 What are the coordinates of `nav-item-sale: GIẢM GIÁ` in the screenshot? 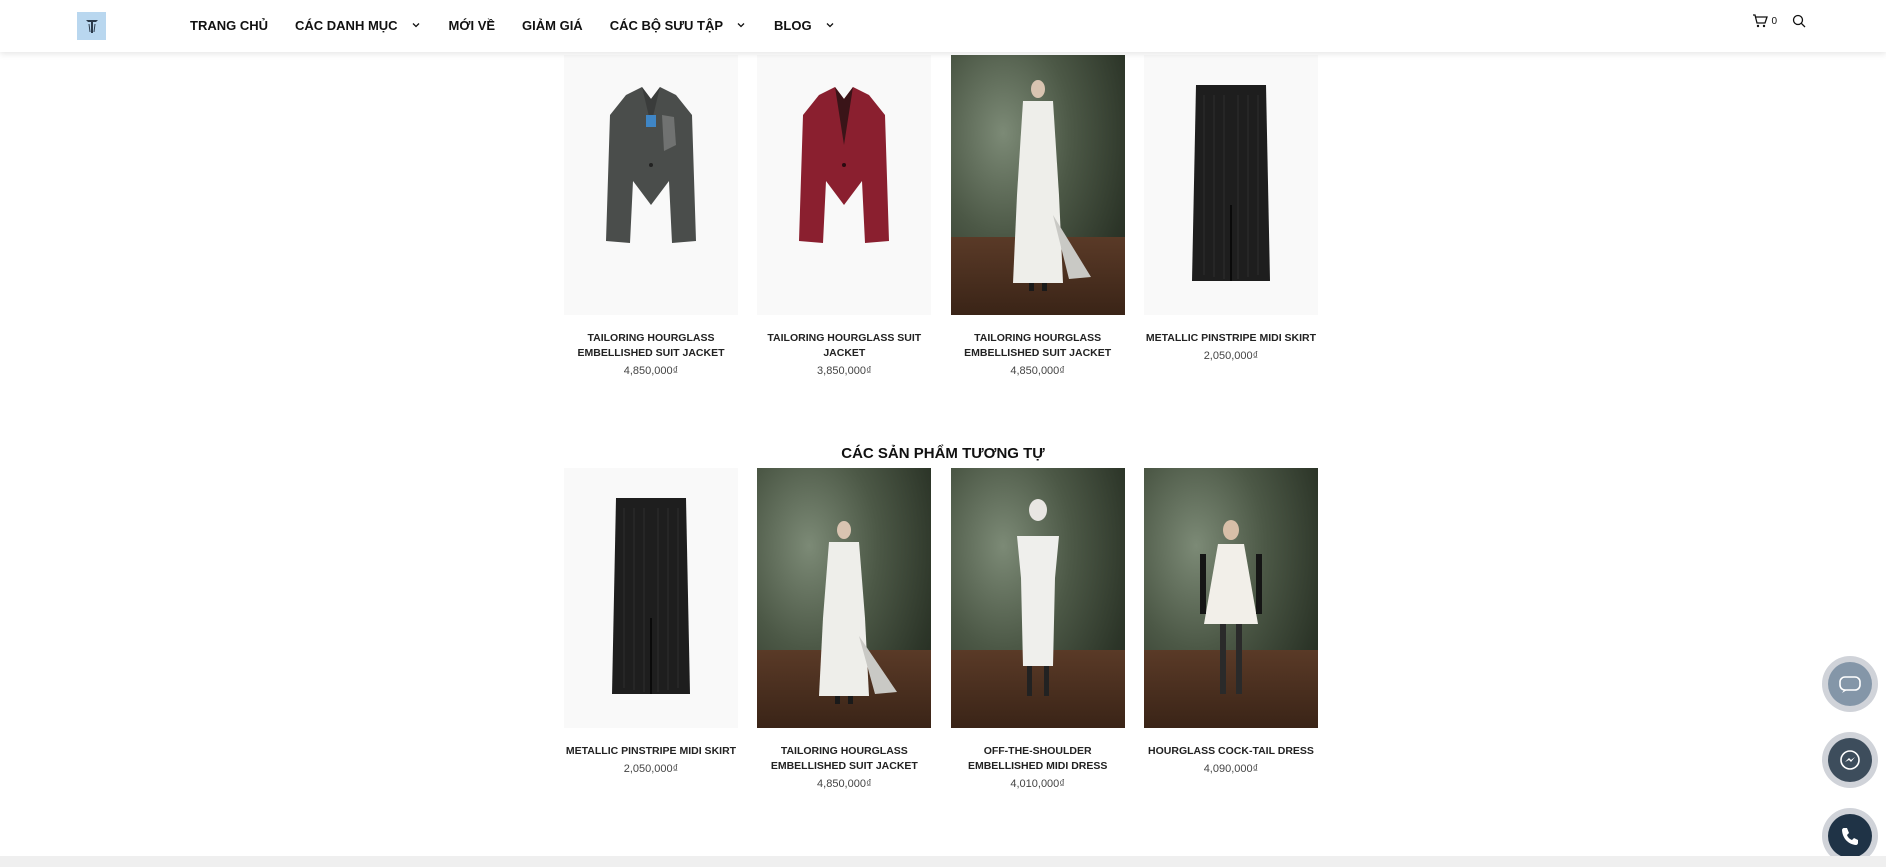 It's located at (552, 25).